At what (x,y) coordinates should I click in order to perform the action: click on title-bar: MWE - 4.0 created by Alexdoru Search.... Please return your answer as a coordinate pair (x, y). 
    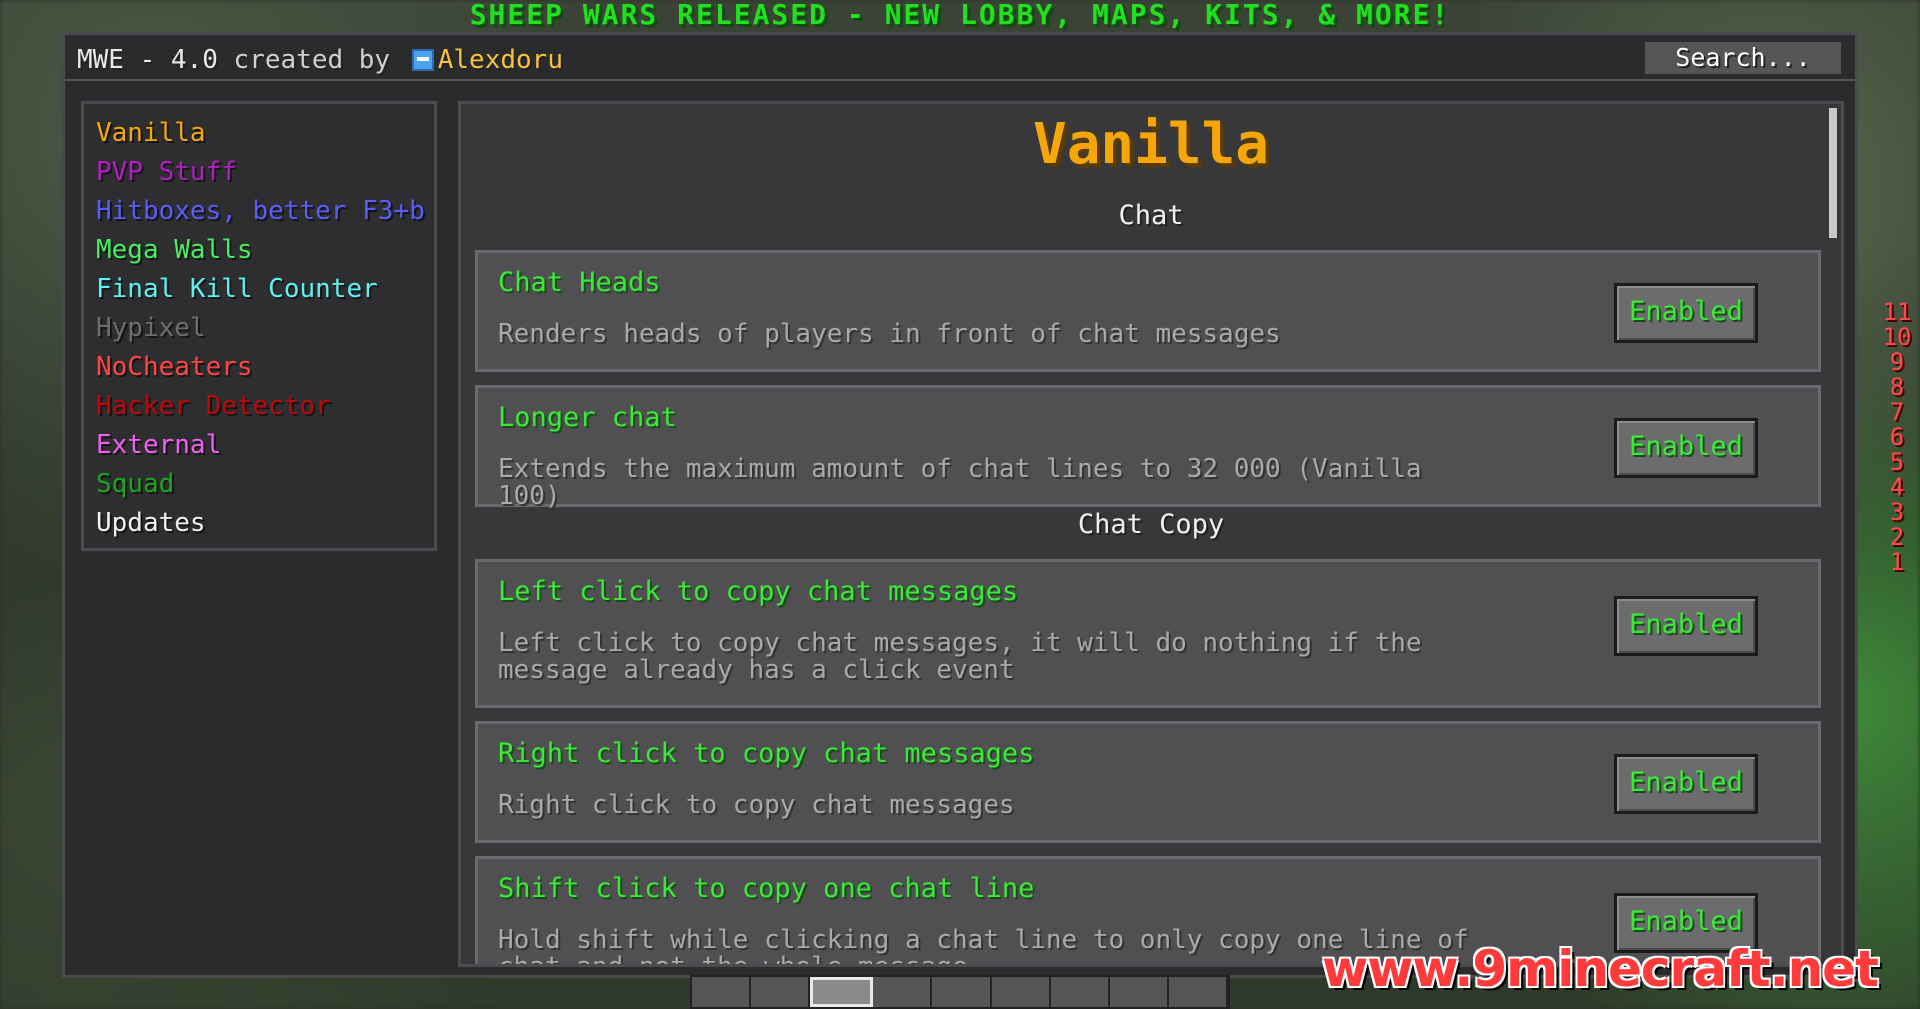
    Looking at the image, I should click on (960, 58).